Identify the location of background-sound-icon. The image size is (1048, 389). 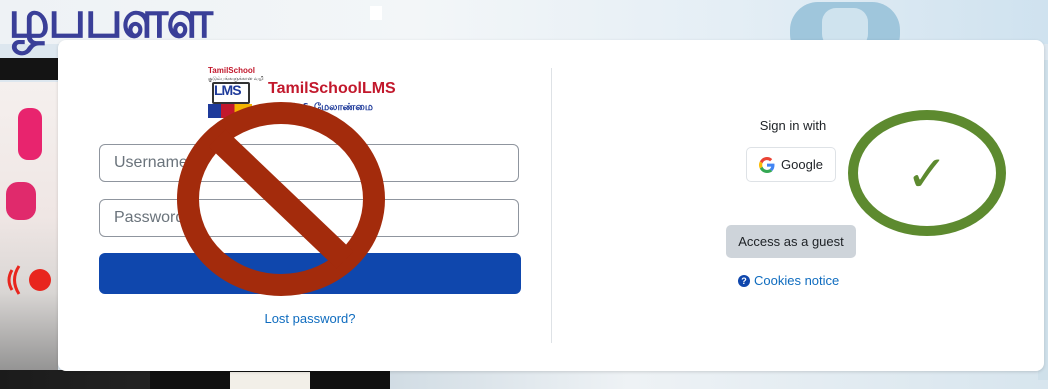
(30, 280).